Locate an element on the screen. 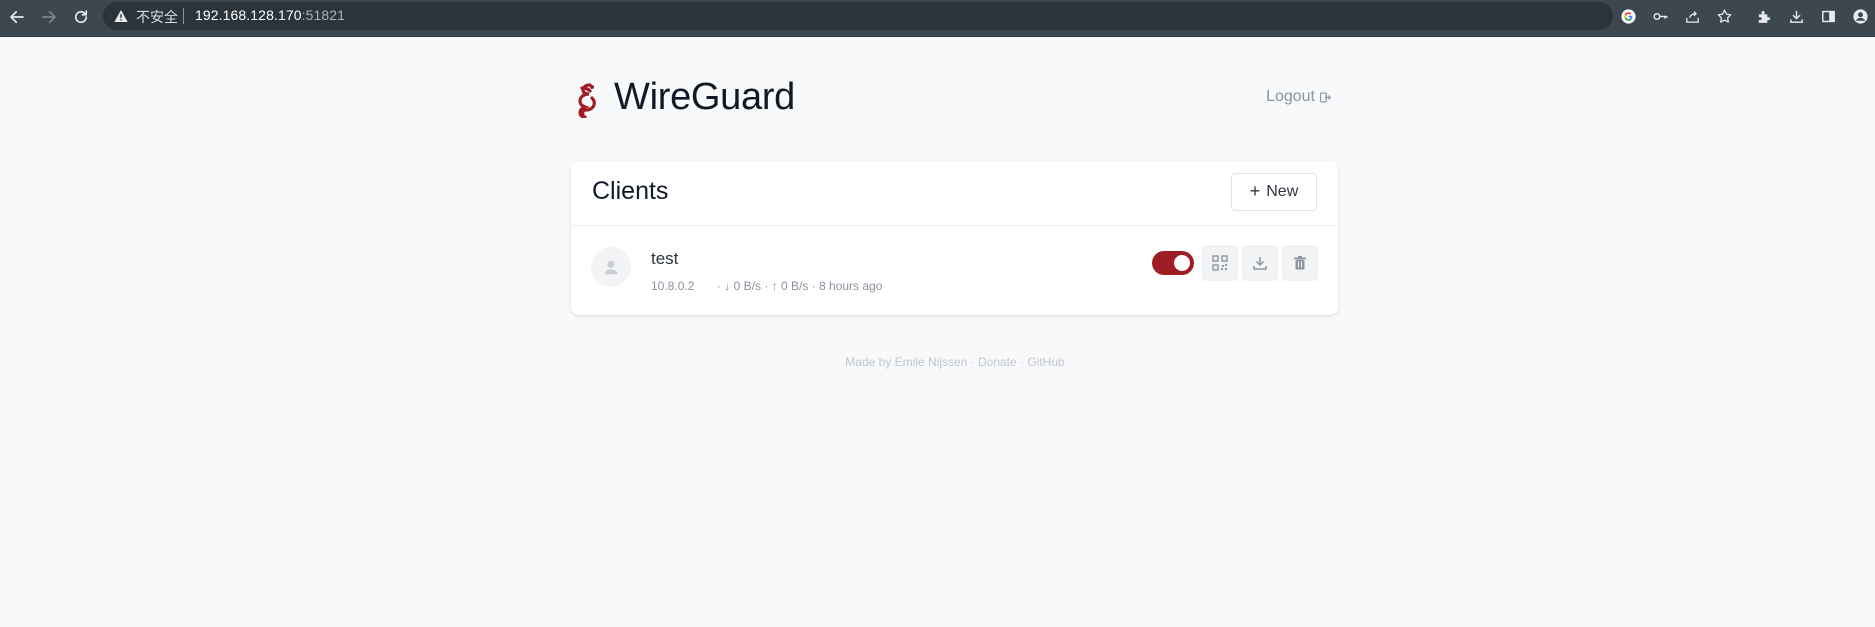  key-icon is located at coordinates (1660, 16).